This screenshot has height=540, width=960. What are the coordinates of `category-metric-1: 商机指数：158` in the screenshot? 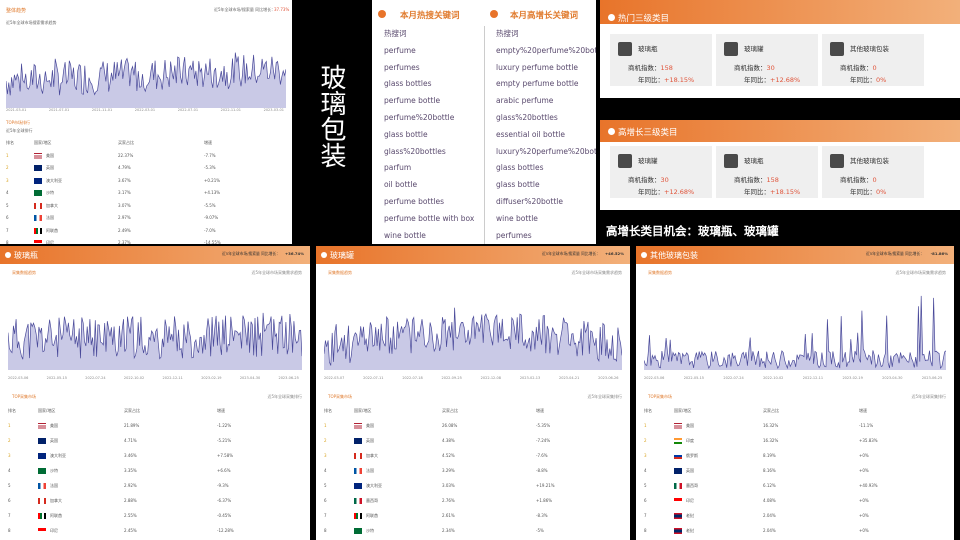 It's located at (756, 179).